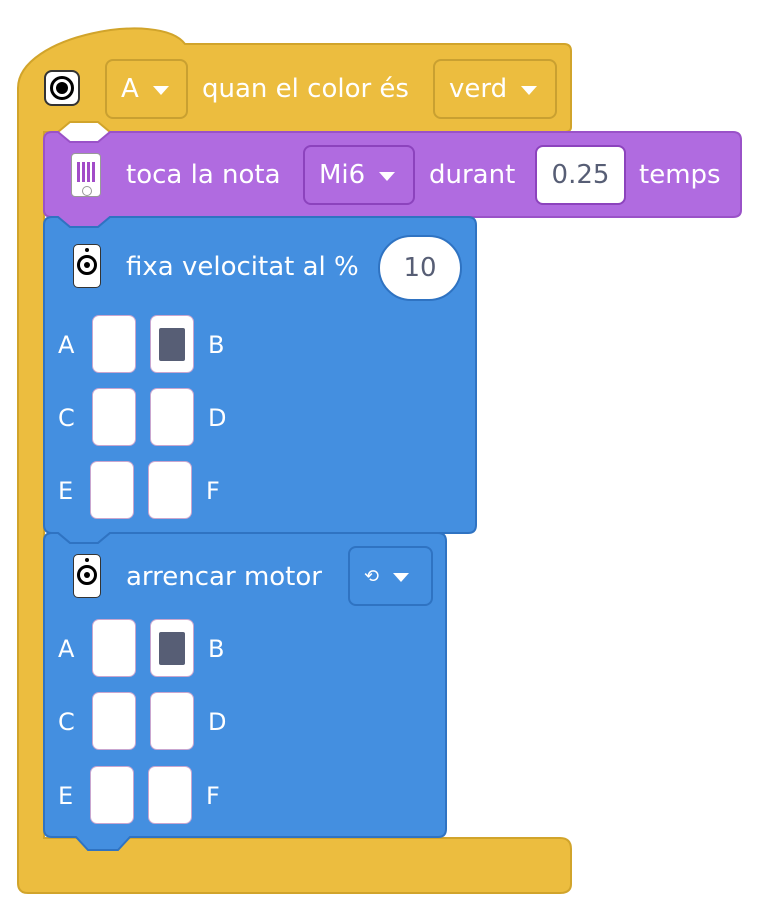 Image resolution: width=760 pixels, height=916 pixels. Describe the element at coordinates (342, 175) in the screenshot. I see `note-dropdown-value: Mi6` at that location.